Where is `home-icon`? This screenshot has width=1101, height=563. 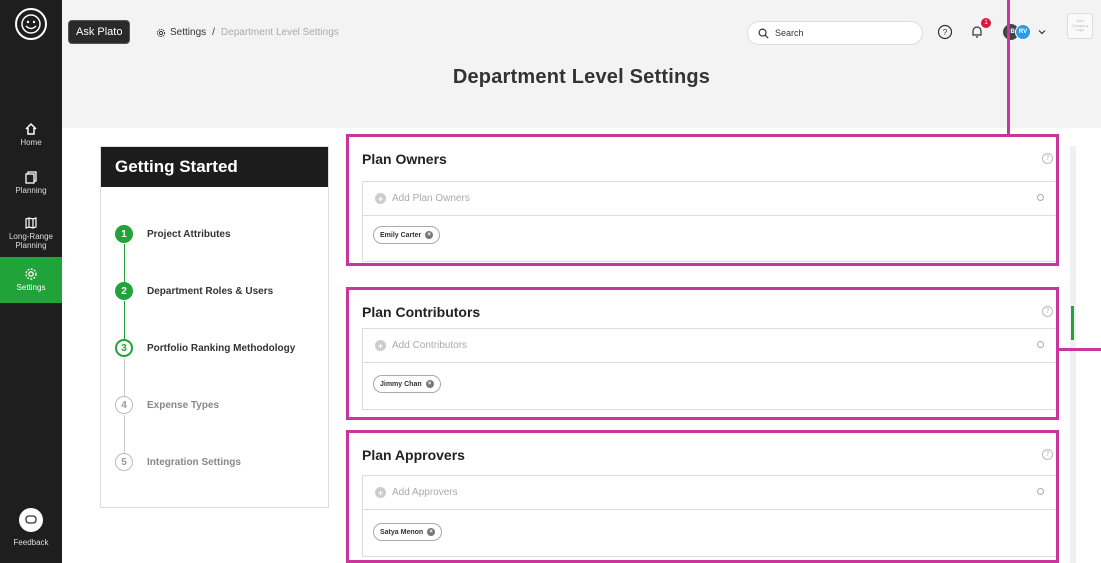 home-icon is located at coordinates (31, 129).